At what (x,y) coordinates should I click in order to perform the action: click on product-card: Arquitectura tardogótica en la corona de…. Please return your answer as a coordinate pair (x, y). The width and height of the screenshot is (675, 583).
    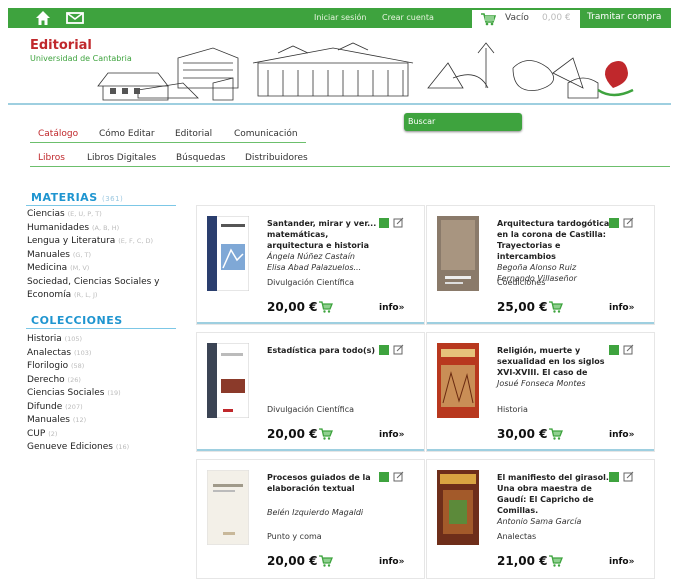
    Looking at the image, I should click on (540, 265).